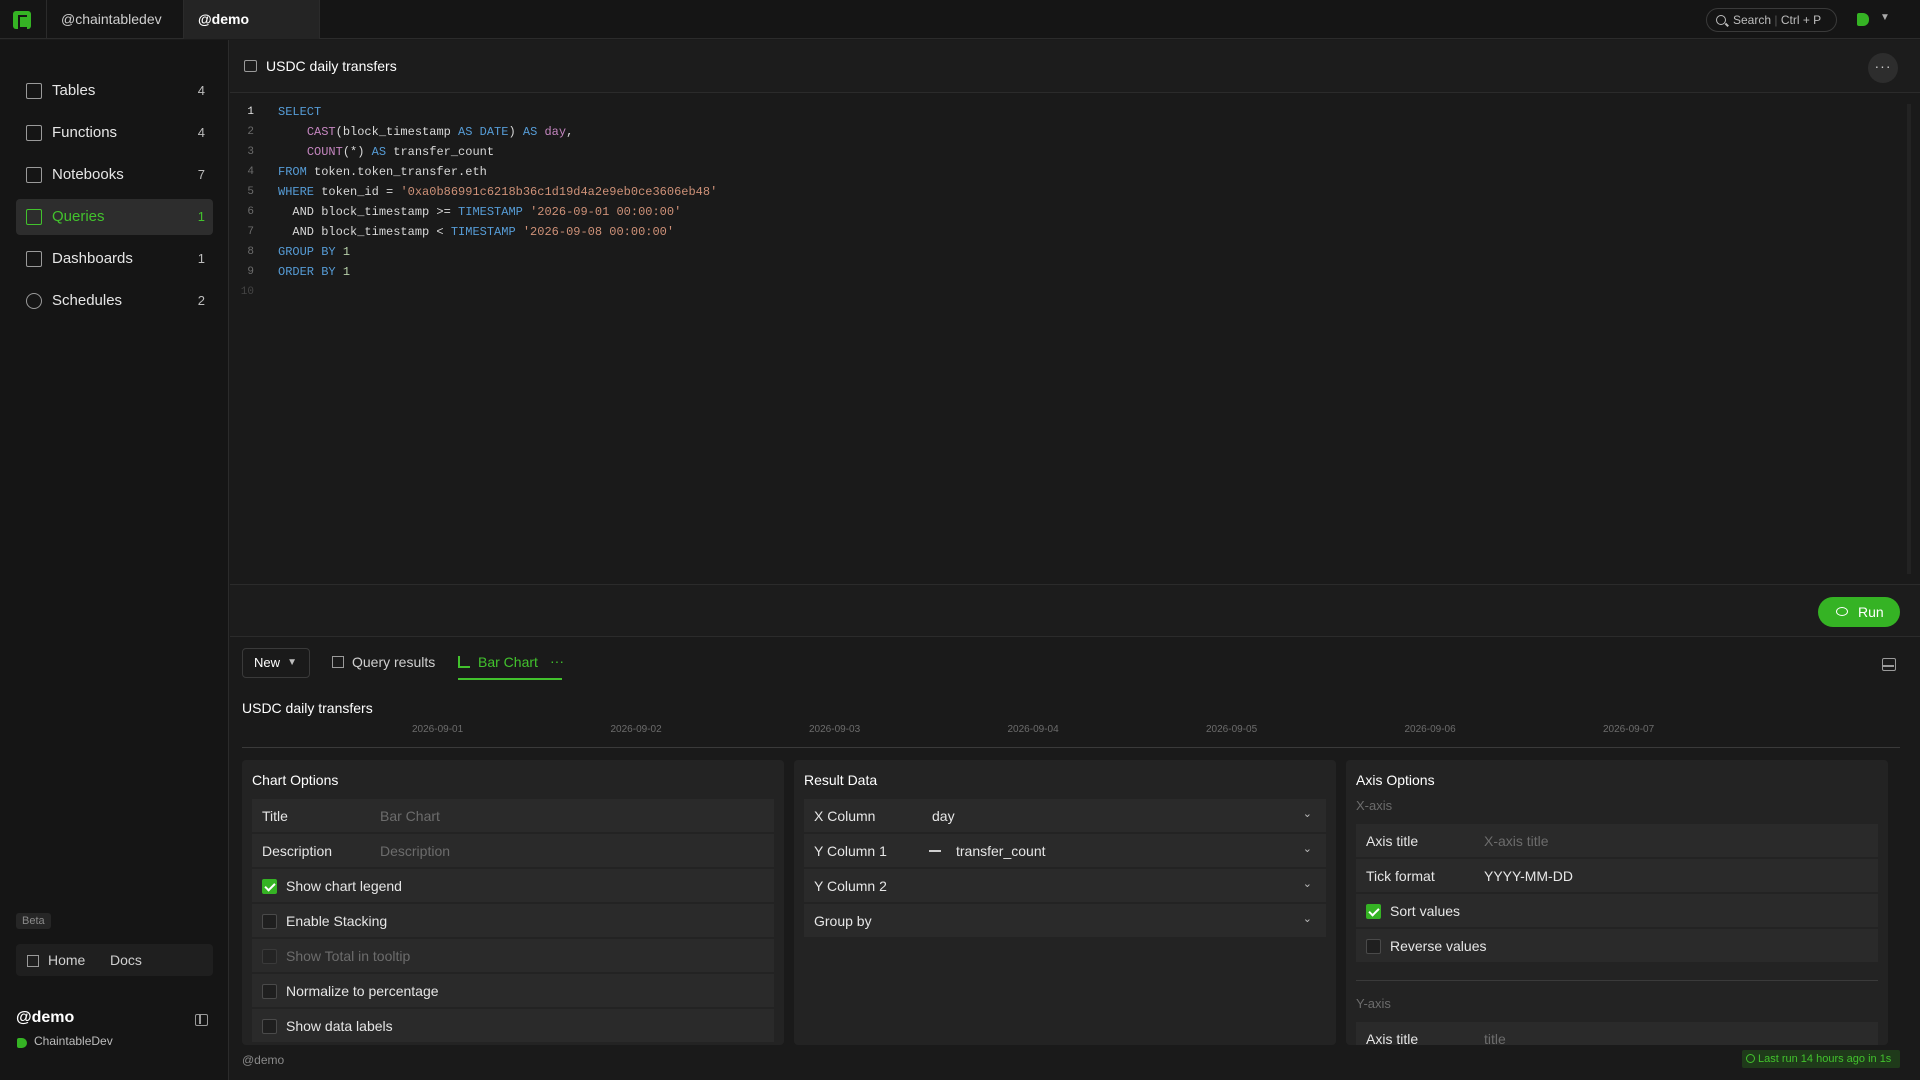 Image resolution: width=1920 pixels, height=1080 pixels. What do you see at coordinates (513, 851) in the screenshot?
I see `description-field: Description Description` at bounding box center [513, 851].